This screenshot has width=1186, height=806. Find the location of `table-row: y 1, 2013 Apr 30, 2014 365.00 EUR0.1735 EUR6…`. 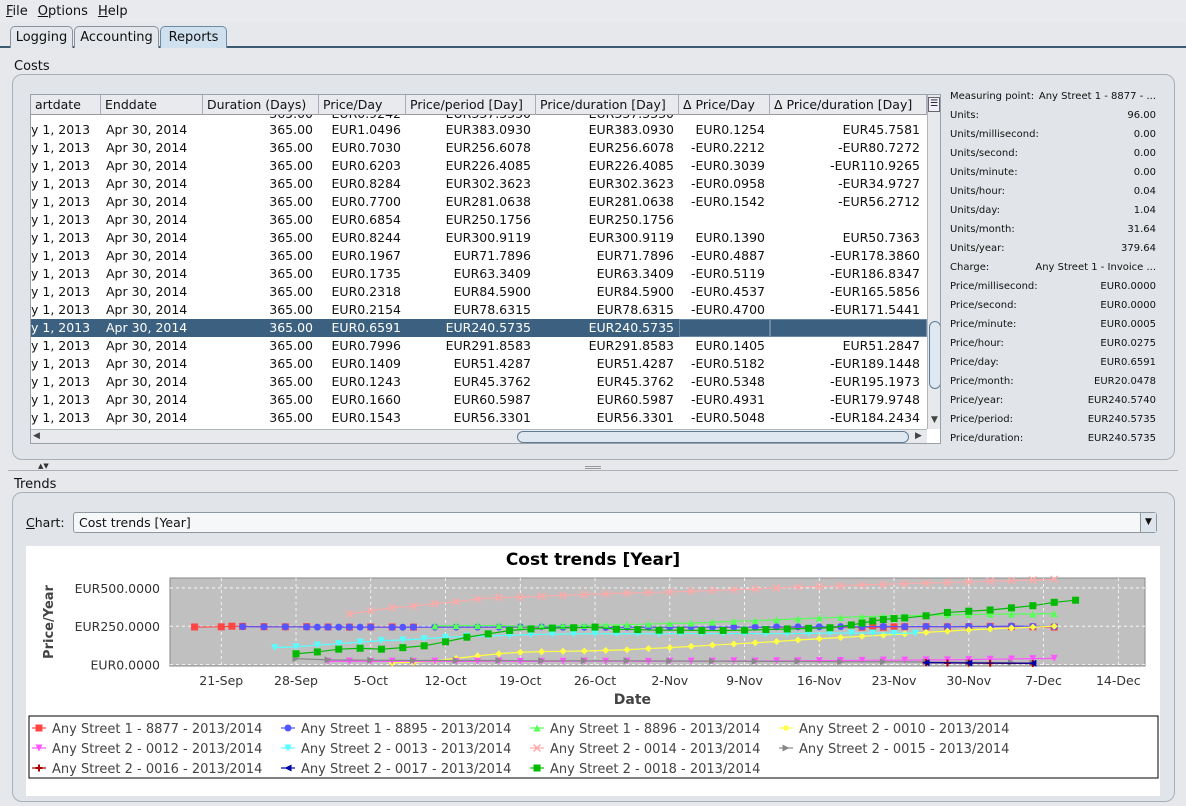

table-row: y 1, 2013 Apr 30, 2014 365.00 EUR0.1735 EUR6… is located at coordinates (479, 274).